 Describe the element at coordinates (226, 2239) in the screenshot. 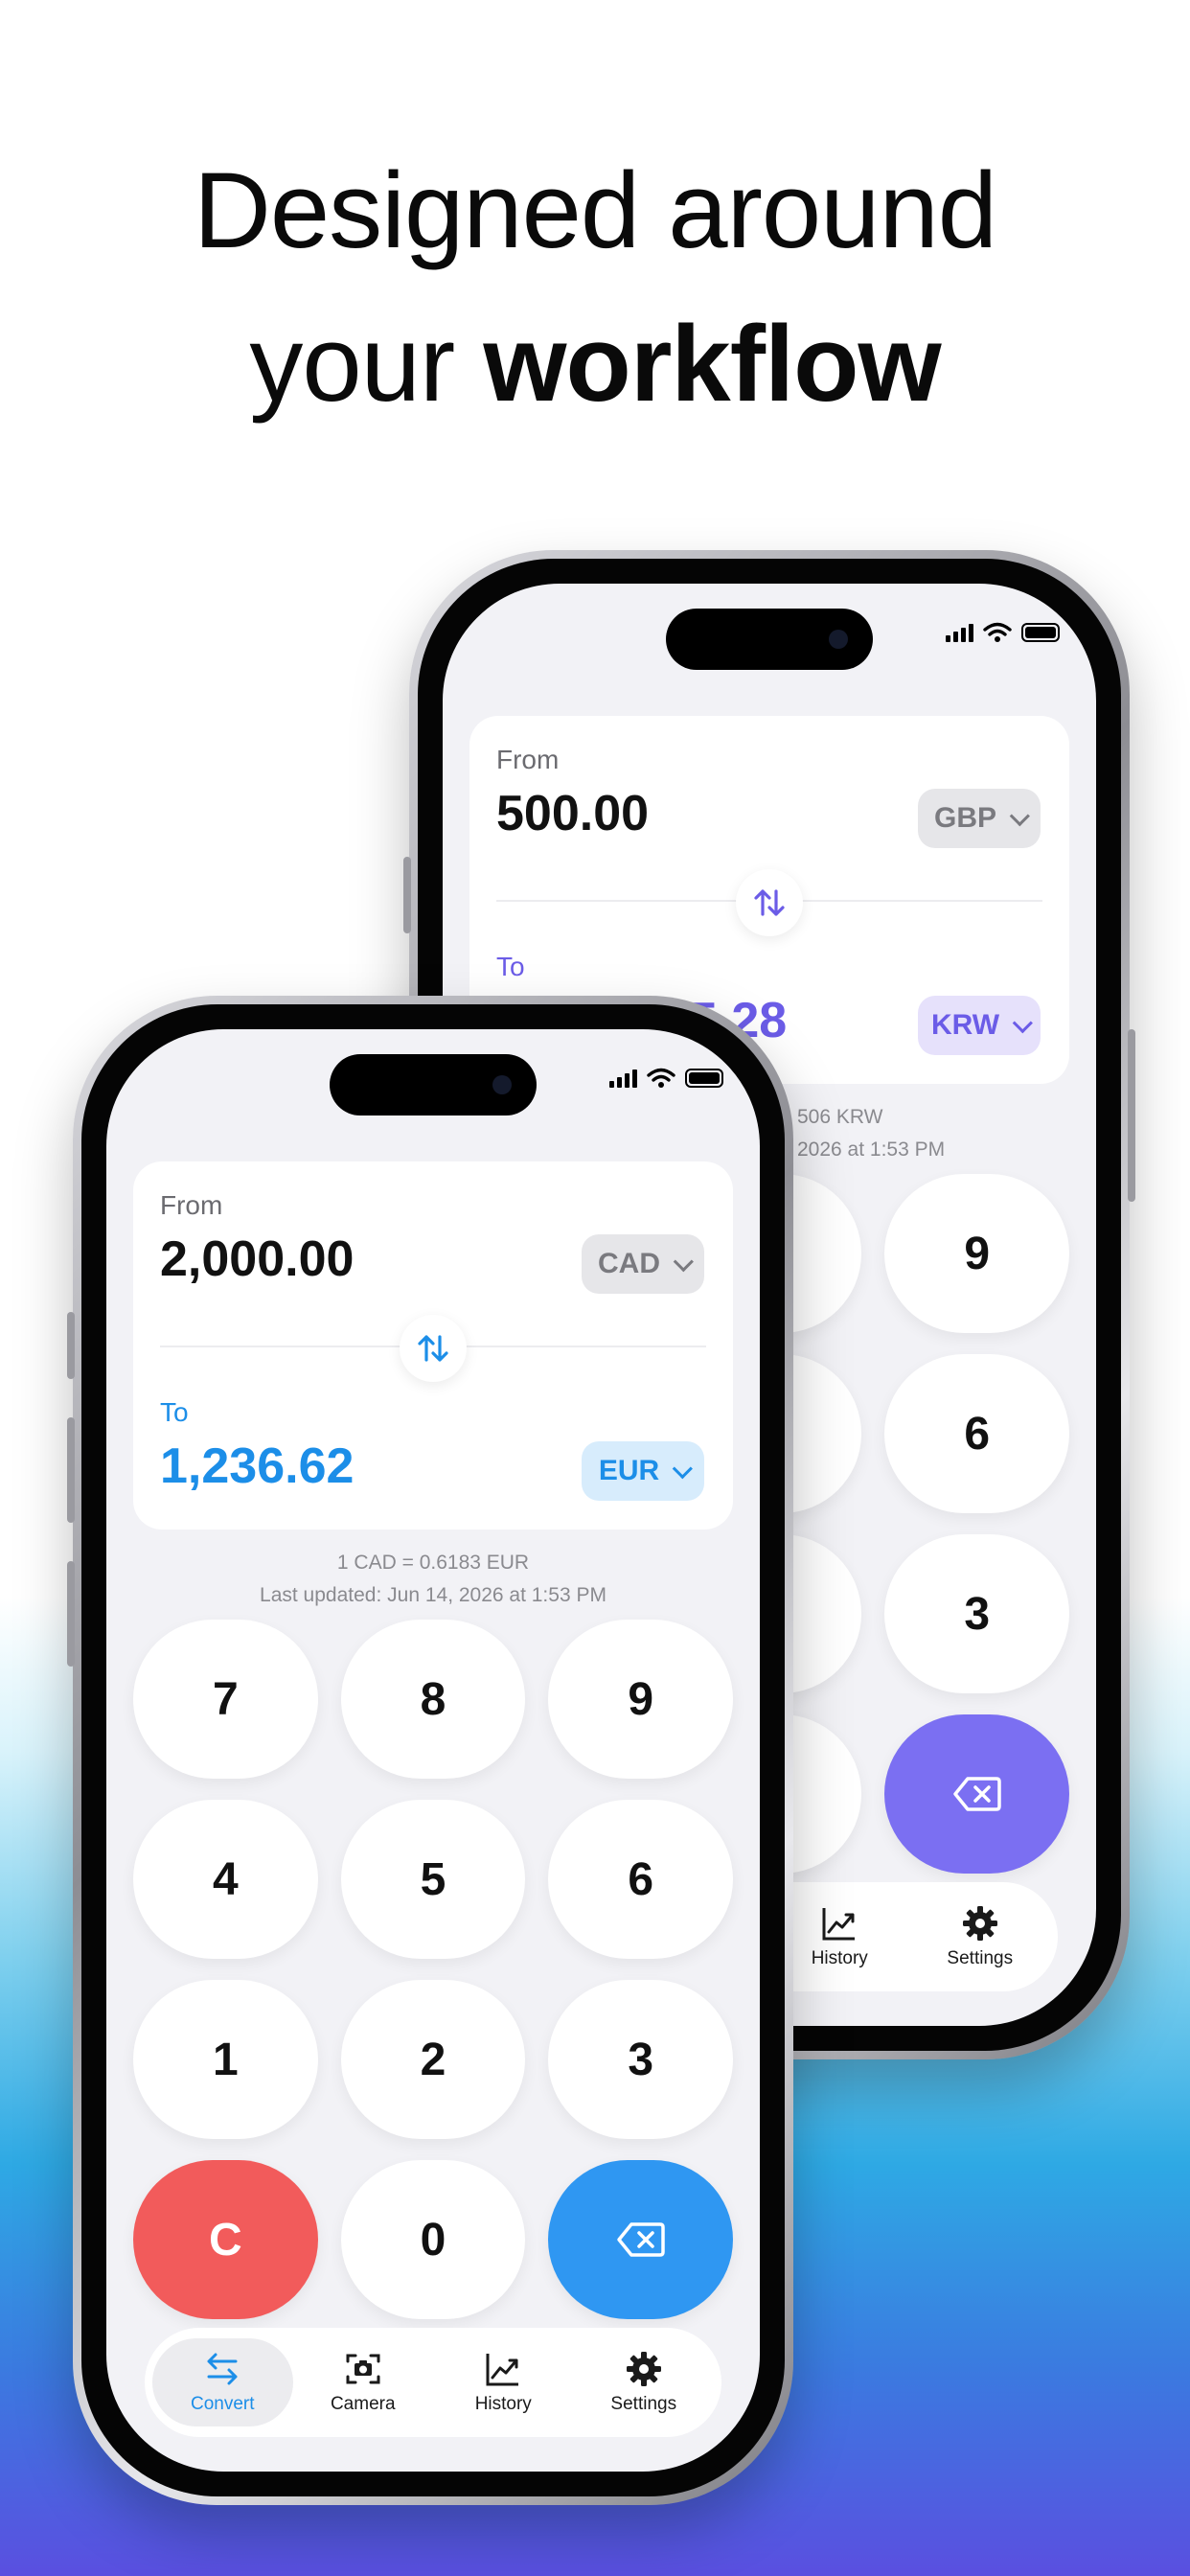

I see `clear-button: C` at that location.